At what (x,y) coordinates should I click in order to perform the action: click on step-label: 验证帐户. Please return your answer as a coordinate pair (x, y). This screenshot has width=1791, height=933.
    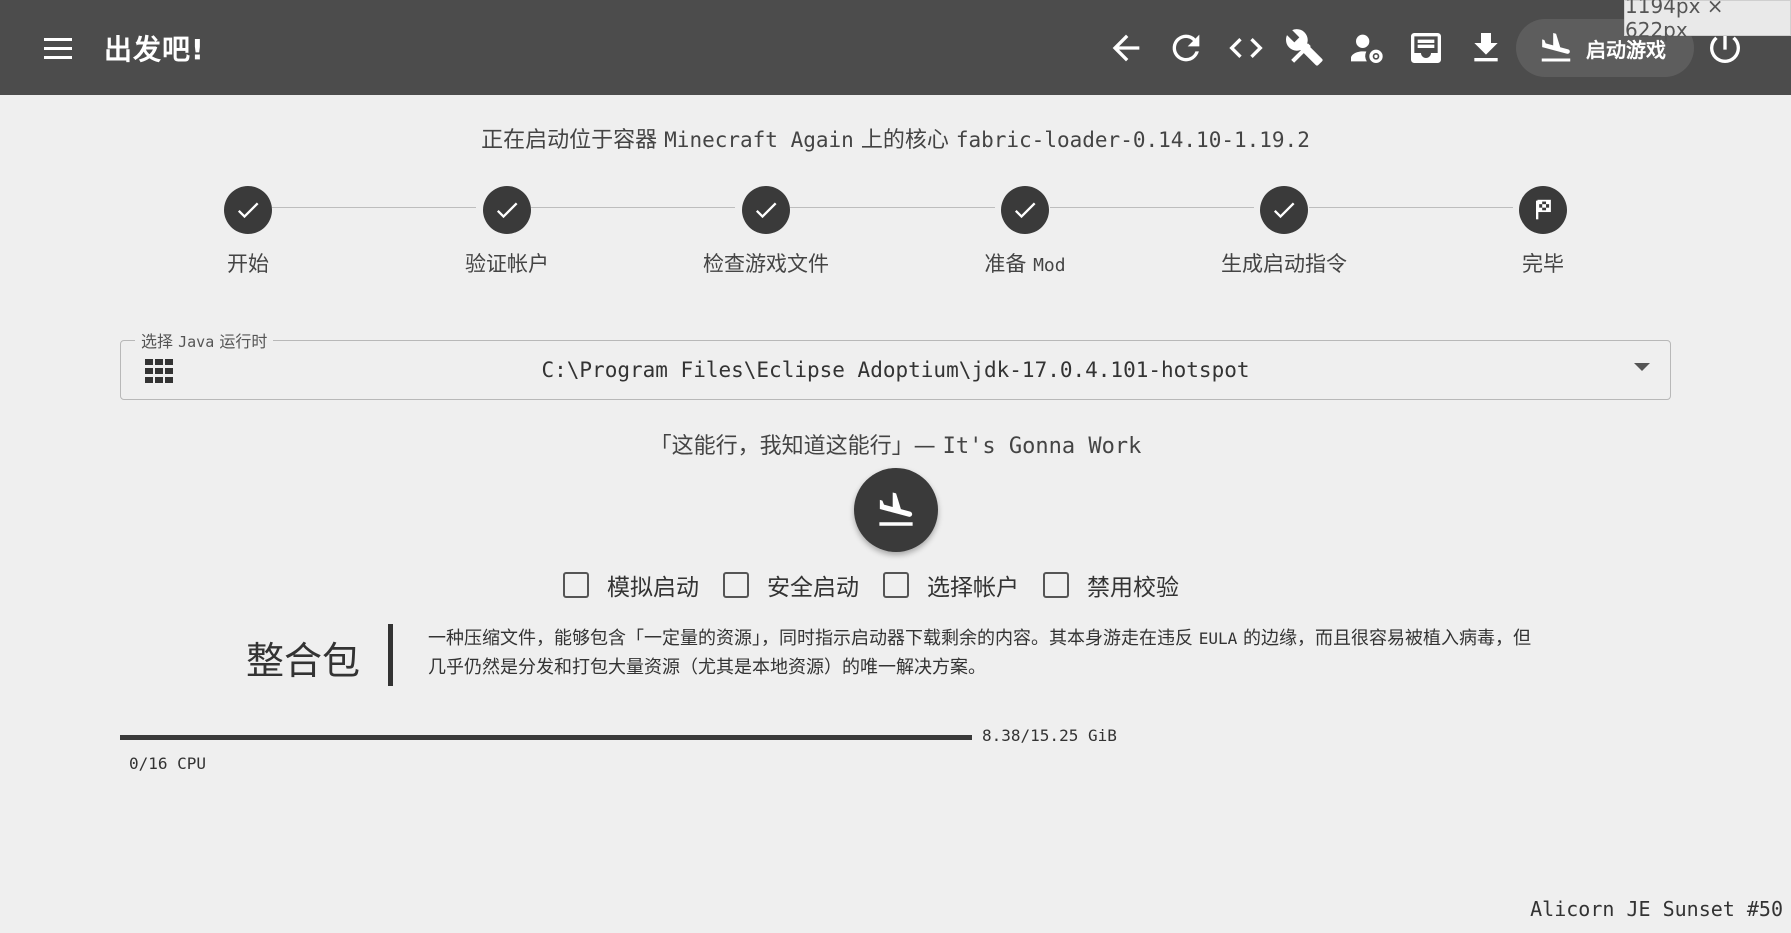
    Looking at the image, I should click on (507, 264).